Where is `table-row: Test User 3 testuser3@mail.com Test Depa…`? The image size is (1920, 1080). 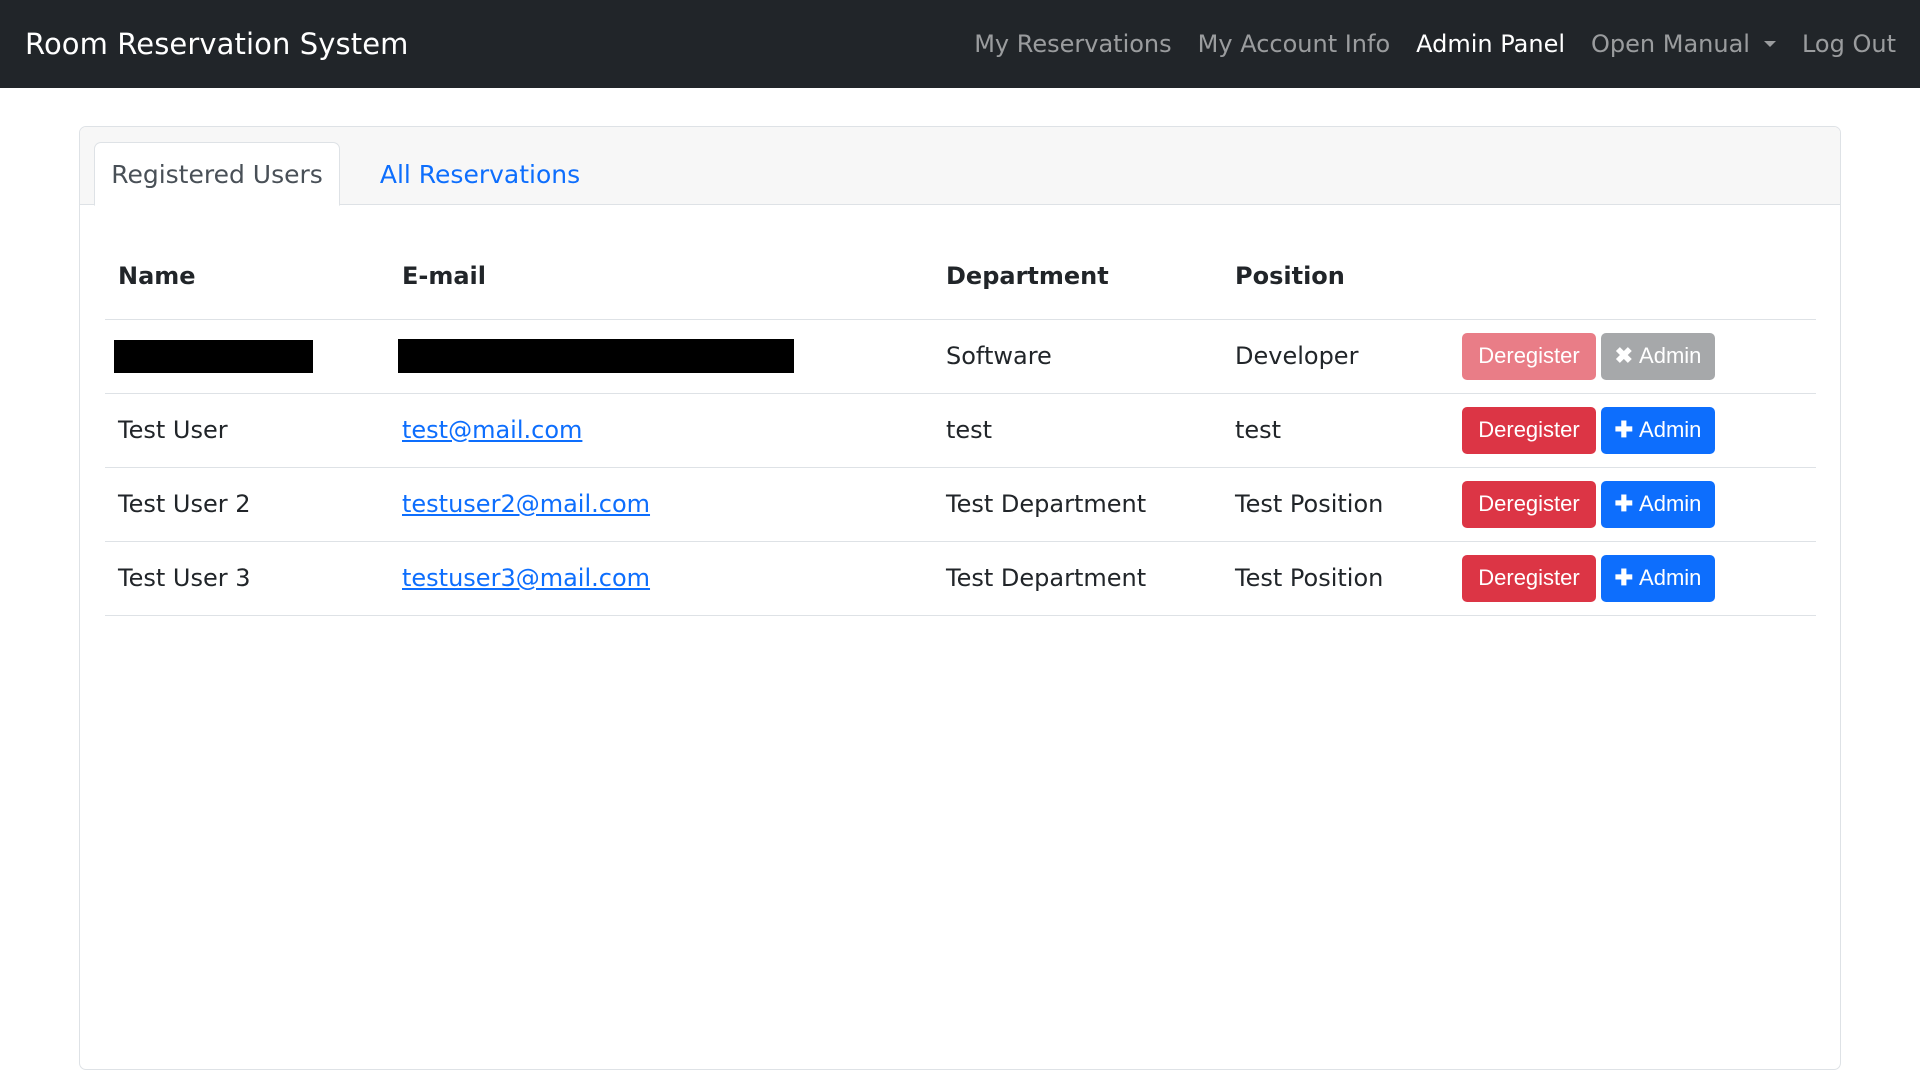
table-row: Test User 3 testuser3@mail.com Test Depa… is located at coordinates (960, 578).